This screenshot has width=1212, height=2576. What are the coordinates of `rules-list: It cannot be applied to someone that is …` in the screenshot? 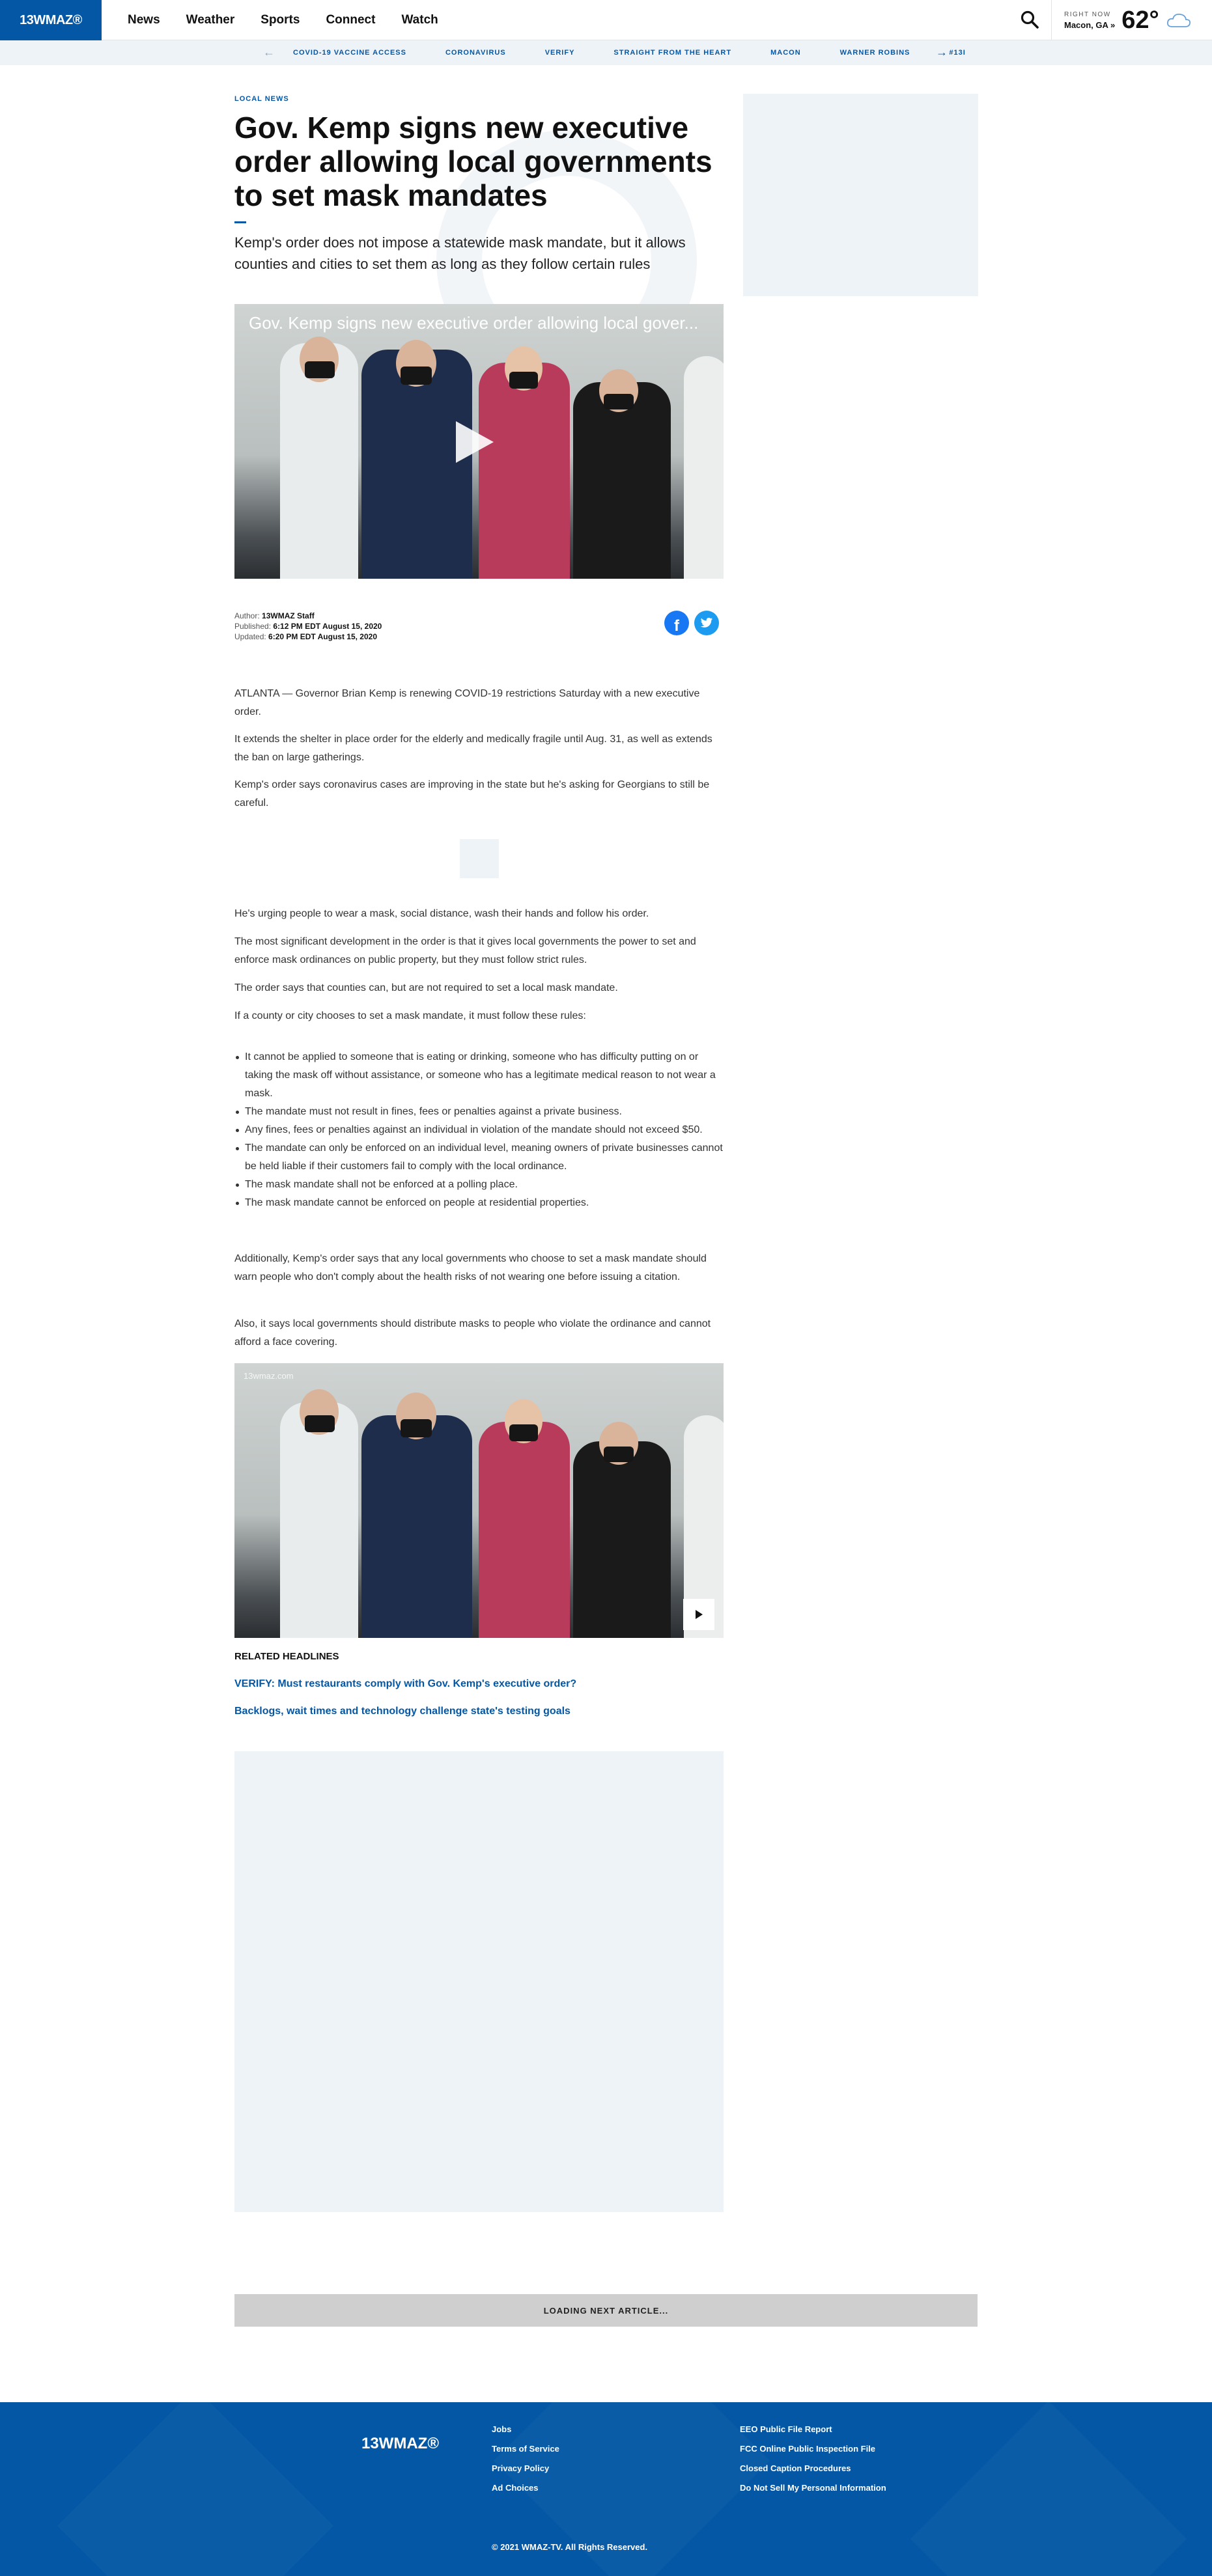 It's located at (479, 1130).